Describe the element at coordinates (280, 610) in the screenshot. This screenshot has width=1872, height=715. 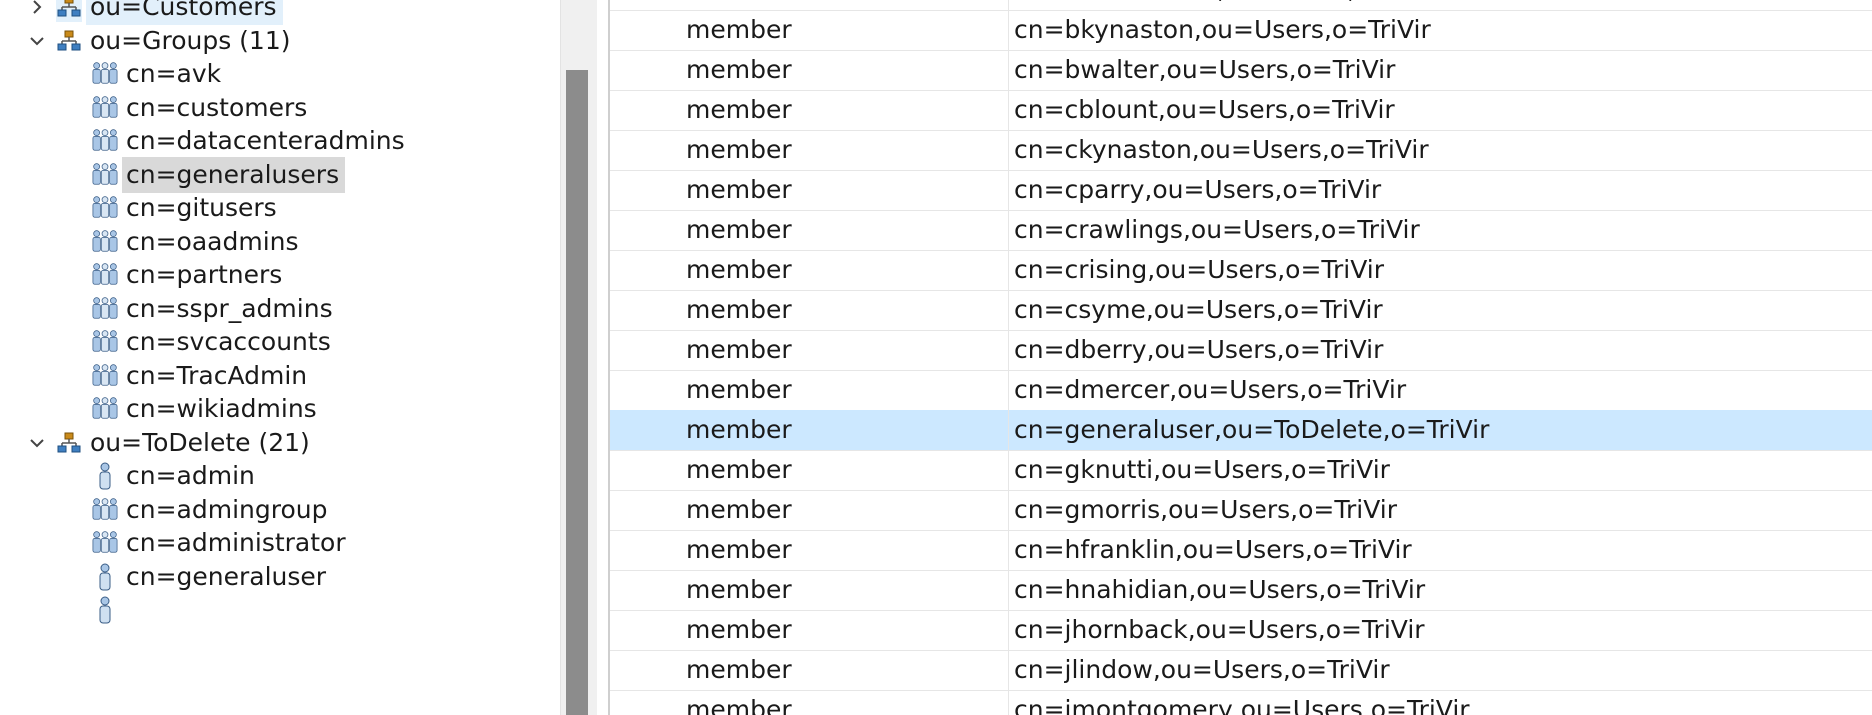
I see `tree-node-user` at that location.